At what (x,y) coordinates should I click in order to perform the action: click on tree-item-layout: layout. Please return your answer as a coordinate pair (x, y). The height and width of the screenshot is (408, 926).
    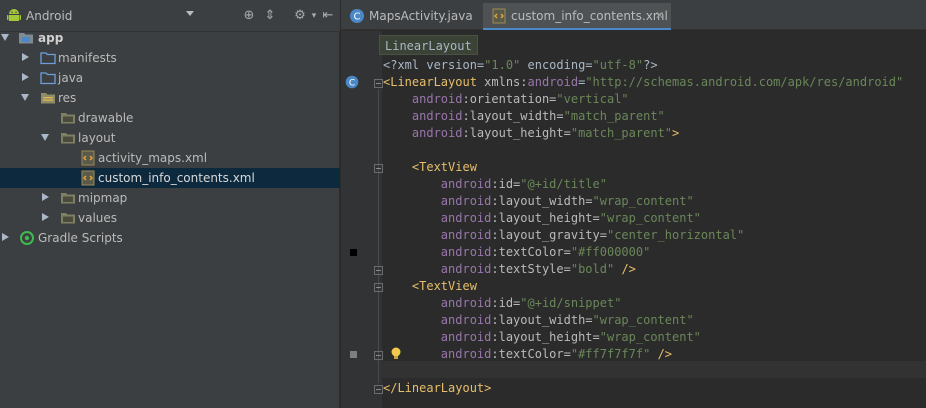
    Looking at the image, I should click on (170, 138).